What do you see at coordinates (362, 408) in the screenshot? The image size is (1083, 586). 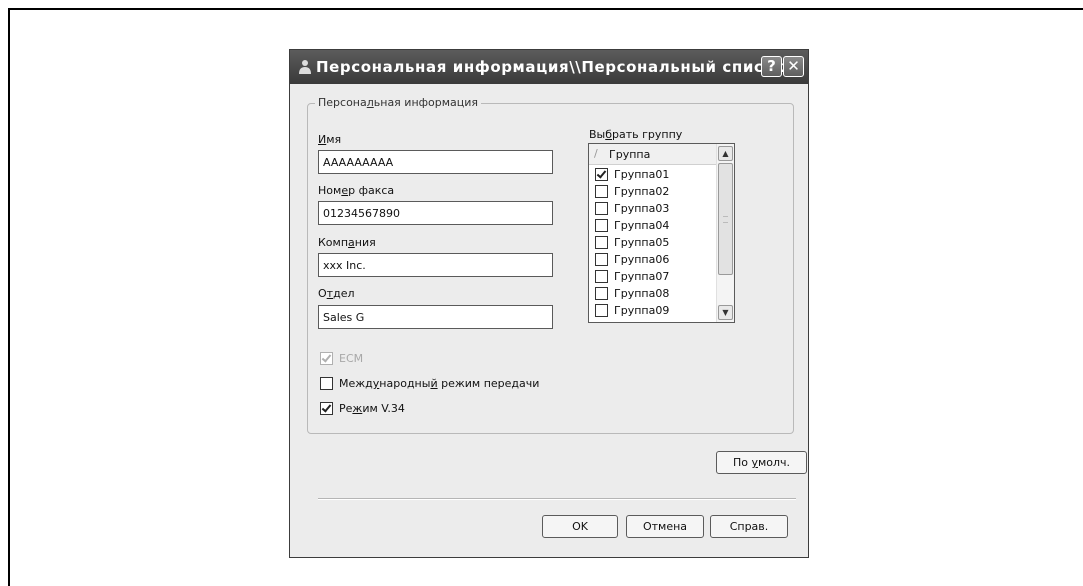 I see `v34-mode-option: Режим V.34` at bounding box center [362, 408].